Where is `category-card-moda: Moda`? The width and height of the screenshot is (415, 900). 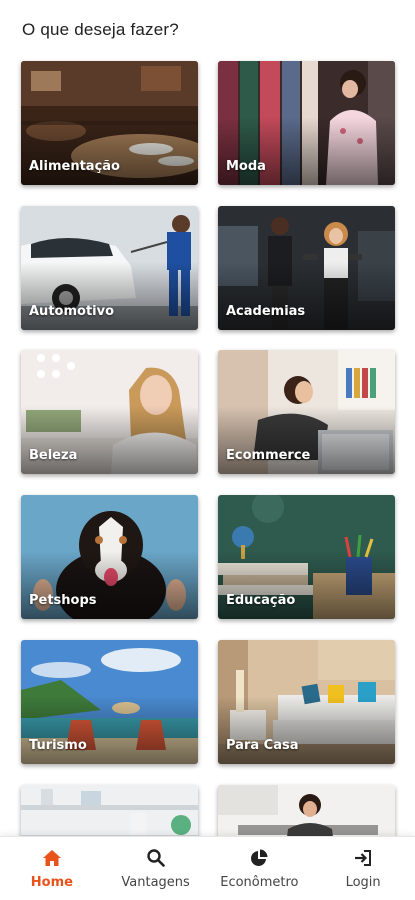
category-card-moda: Moda is located at coordinates (306, 123).